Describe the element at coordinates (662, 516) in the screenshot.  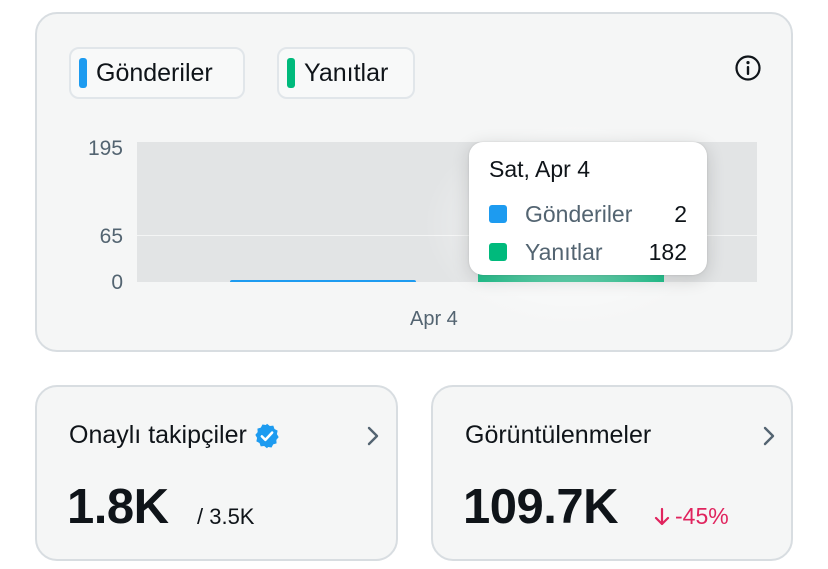
I see `arrow-down-icon` at that location.